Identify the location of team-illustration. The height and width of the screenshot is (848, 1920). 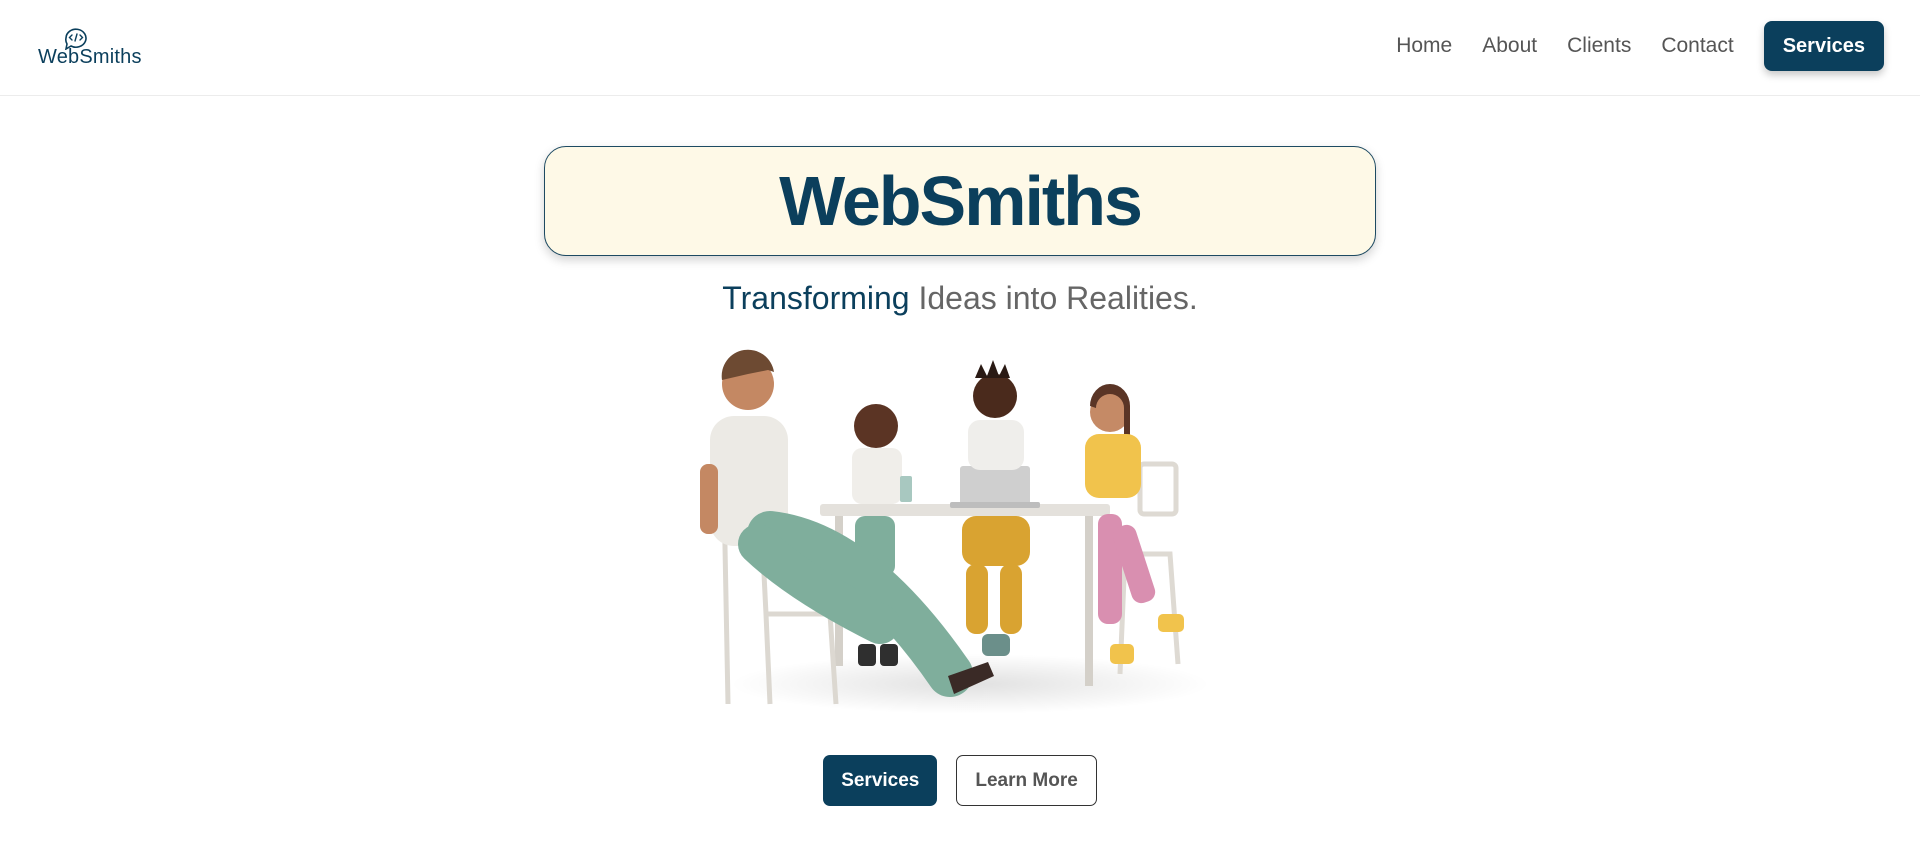
(955, 531).